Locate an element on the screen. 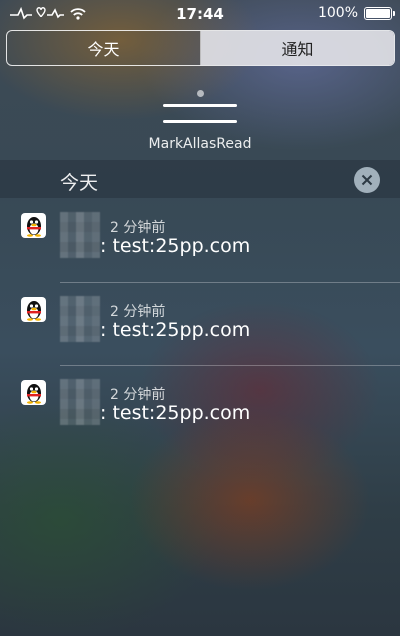 The image size is (400, 636). battery-icon is located at coordinates (379, 13).